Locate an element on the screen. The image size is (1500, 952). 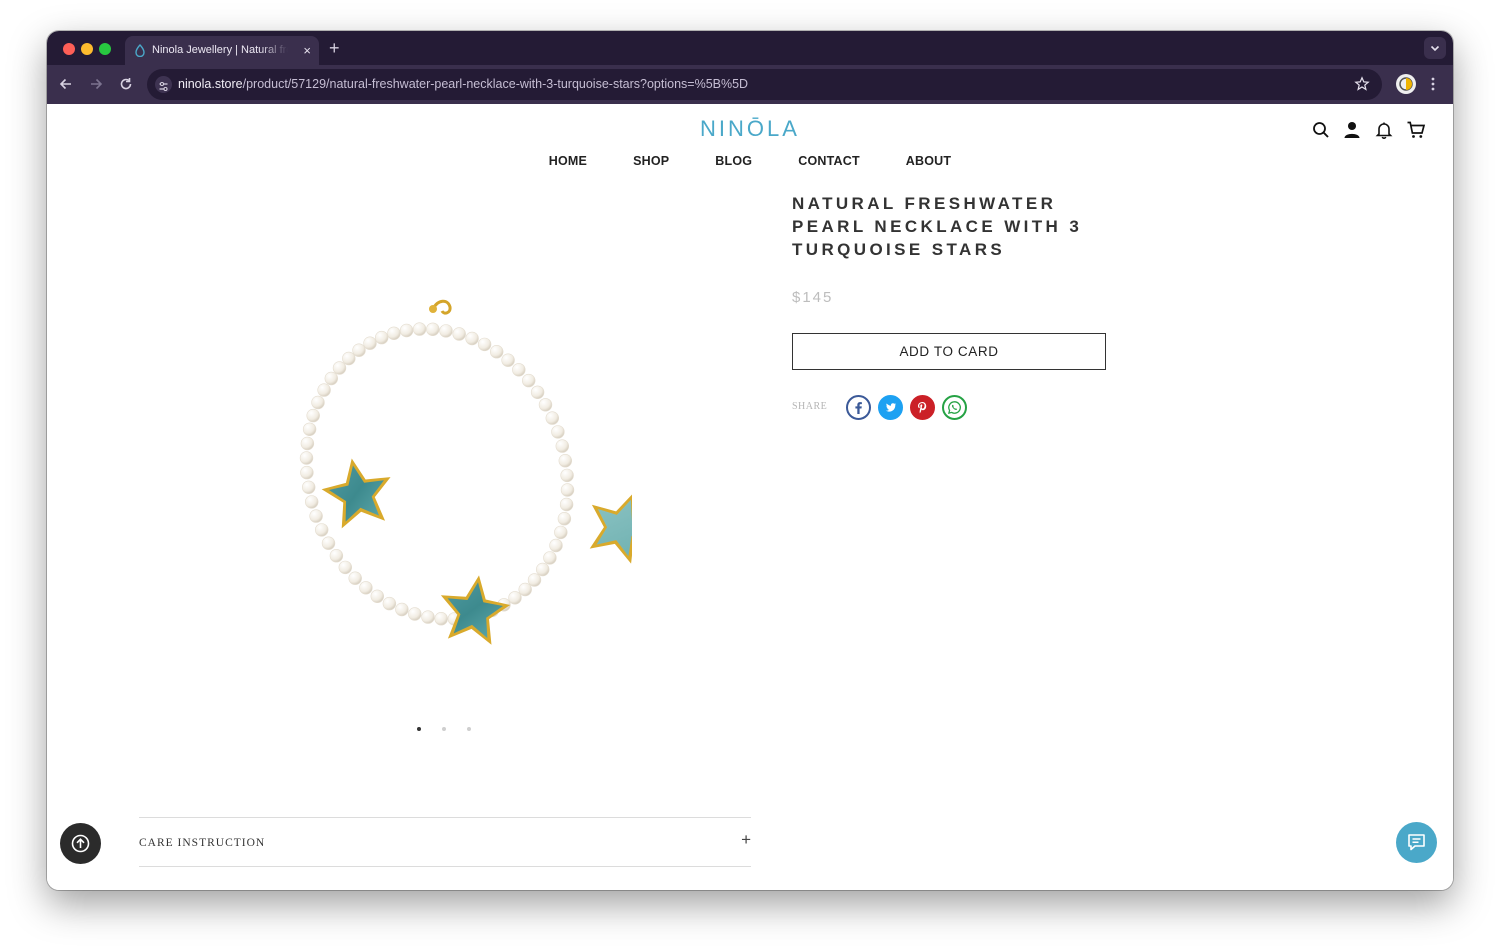
turquoise-star-left is located at coordinates (356, 493).